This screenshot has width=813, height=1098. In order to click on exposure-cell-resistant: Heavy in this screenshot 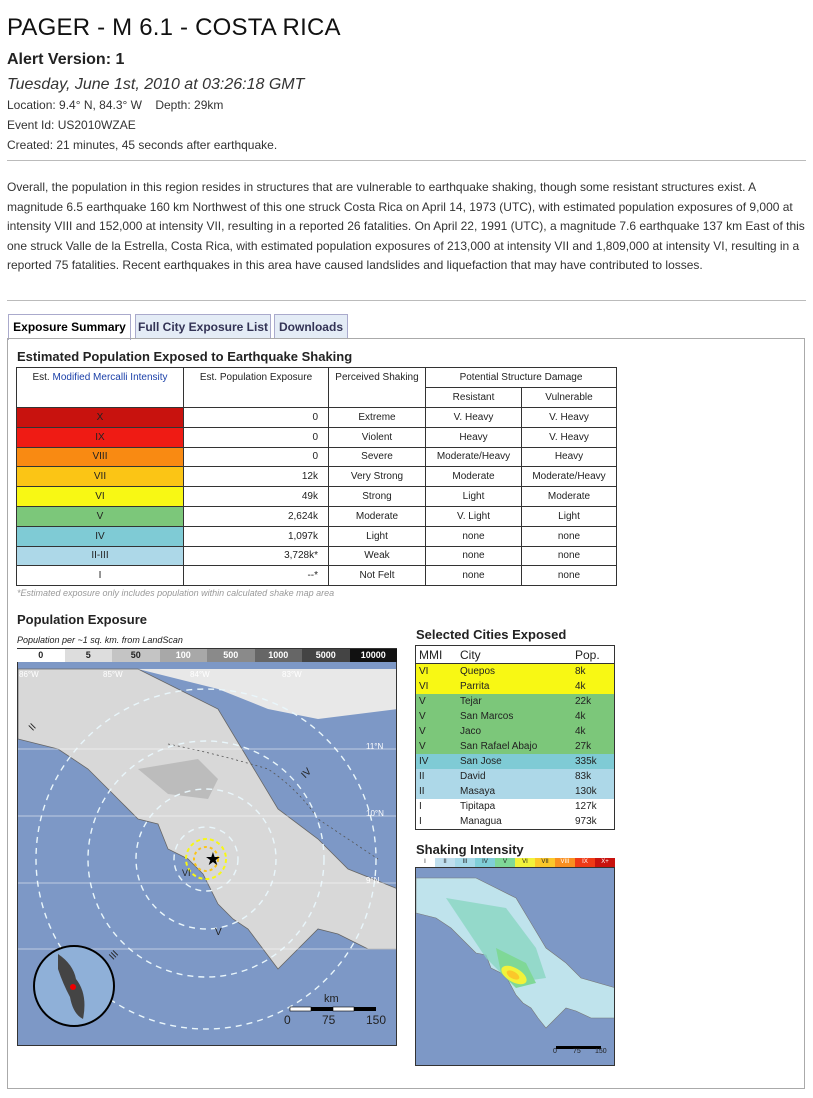, I will do `click(473, 437)`.